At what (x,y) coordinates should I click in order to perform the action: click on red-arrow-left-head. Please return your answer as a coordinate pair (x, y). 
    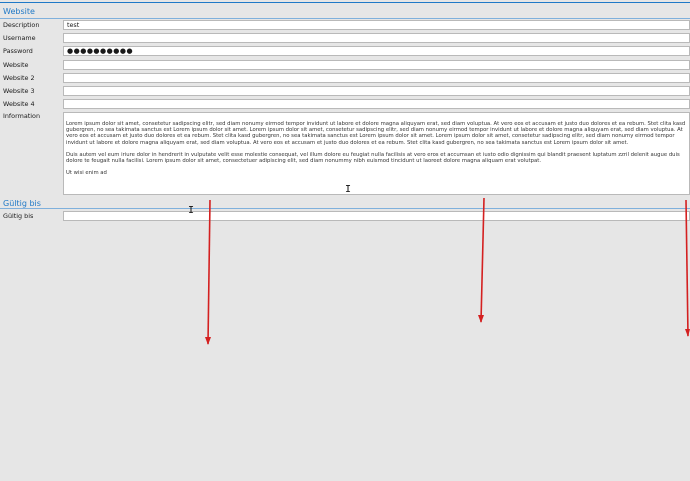
    Looking at the image, I should click on (208, 341).